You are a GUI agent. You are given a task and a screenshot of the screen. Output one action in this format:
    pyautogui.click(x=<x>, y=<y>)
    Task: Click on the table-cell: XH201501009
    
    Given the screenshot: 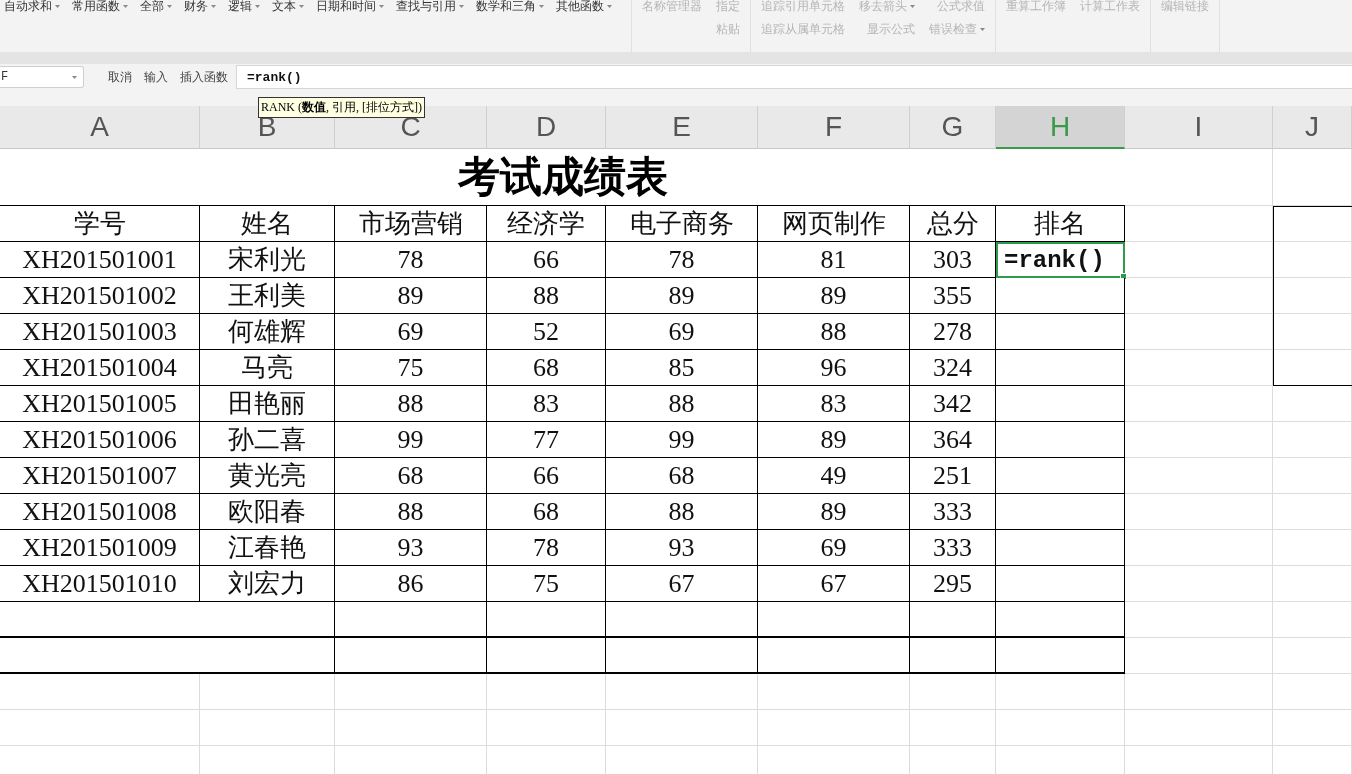 What is the action you would take?
    pyautogui.click(x=100, y=548)
    